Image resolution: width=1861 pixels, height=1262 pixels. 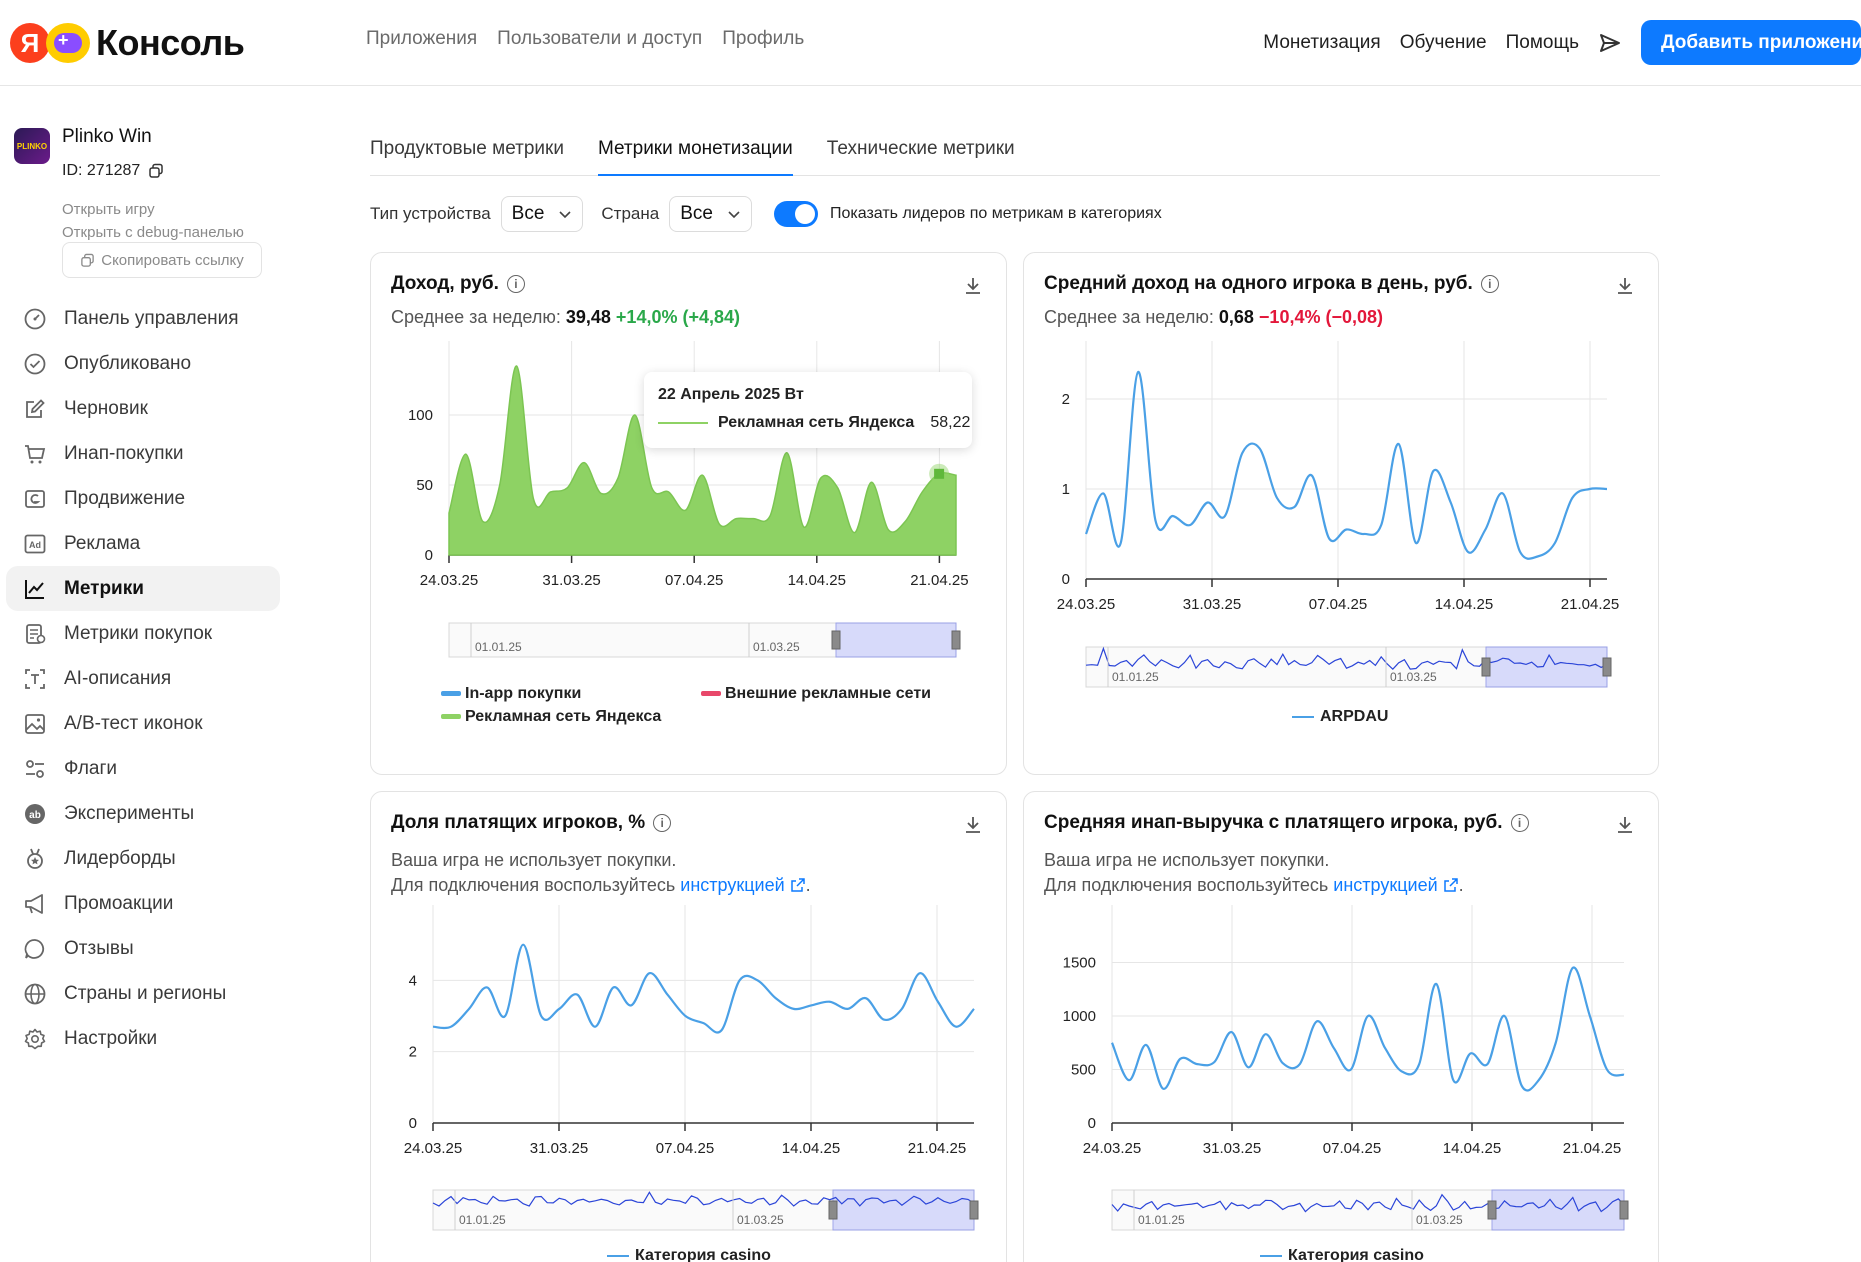 I want to click on sidebar-item-published: Опубликовано, so click(x=143, y=363).